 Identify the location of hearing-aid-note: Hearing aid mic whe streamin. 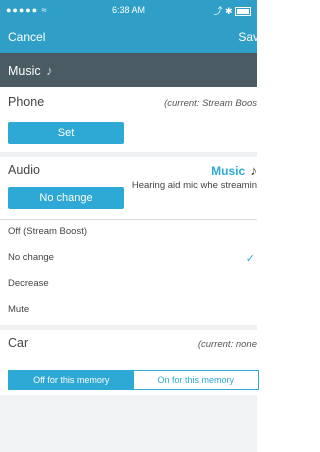
(194, 185).